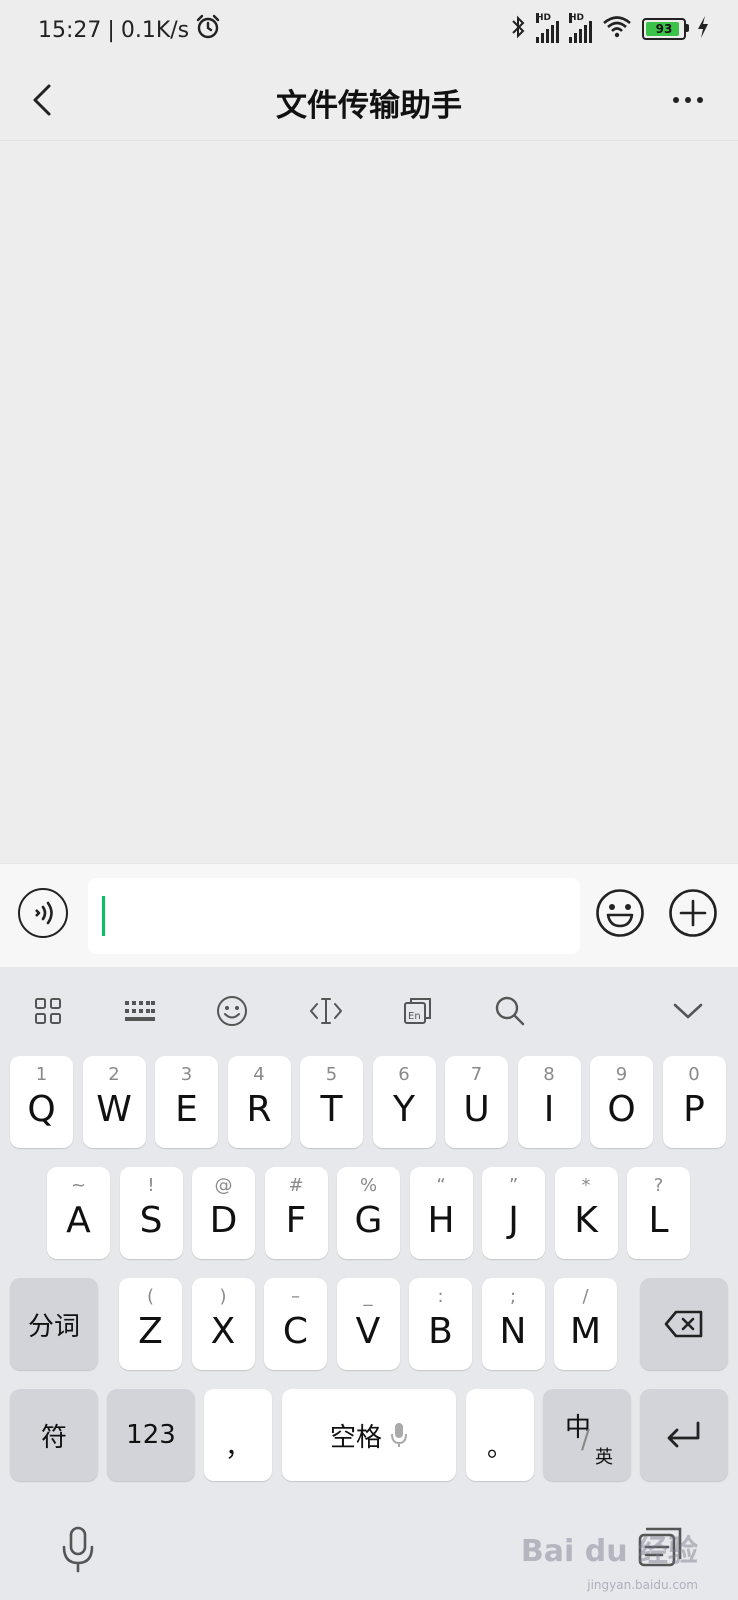 The height and width of the screenshot is (1600, 738). I want to click on key-secondary-label: %, so click(368, 1185).